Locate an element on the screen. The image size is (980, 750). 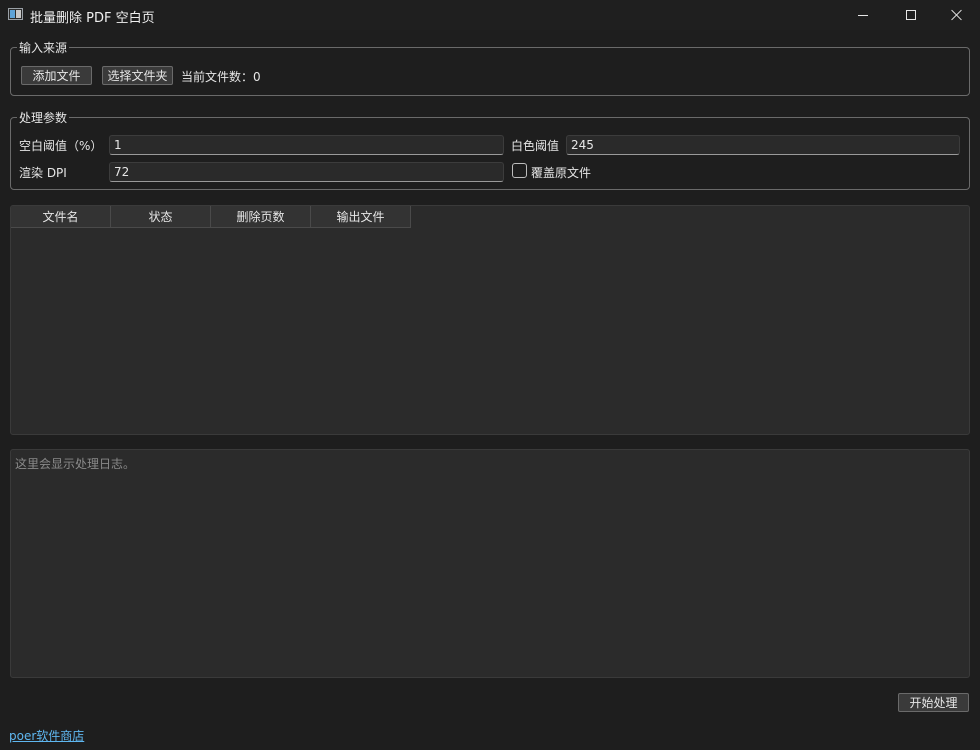
maximize-icon is located at coordinates (911, 15).